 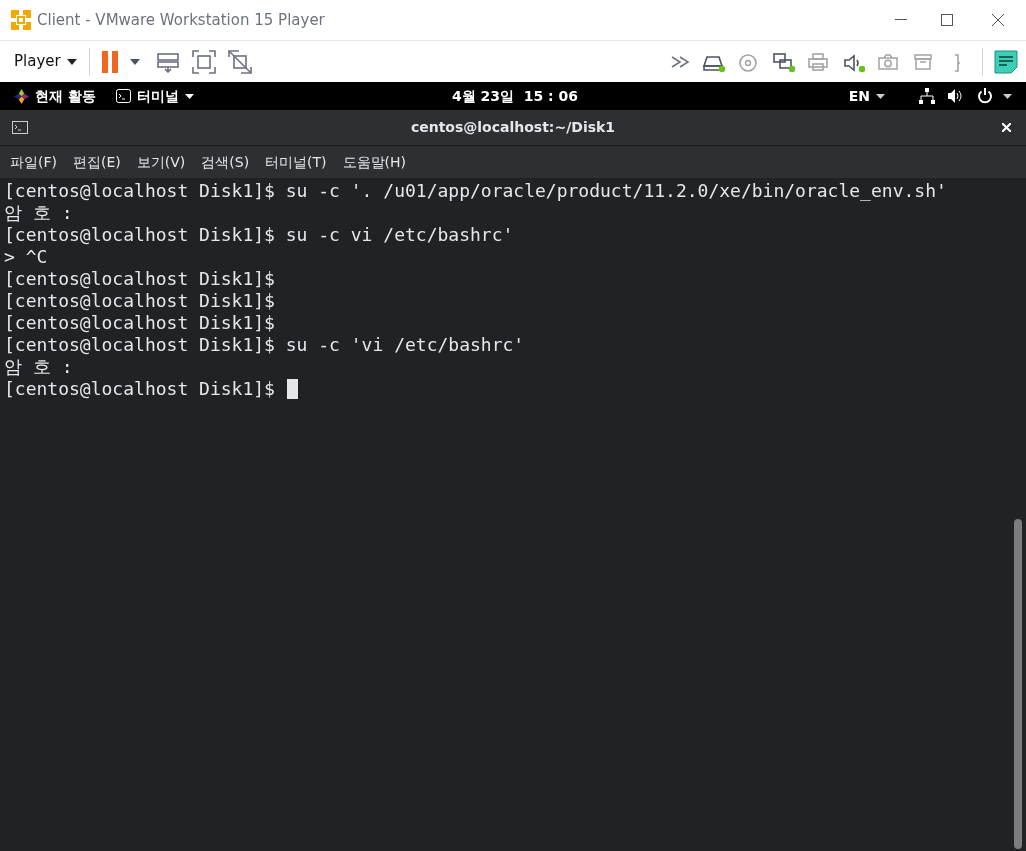 I want to click on terminal-line: [centos@localhost Disk1]$ su -c '. /u01/app/oracle/product/11.2.0/xe/bin/oracle_env.sh', so click(x=475, y=191).